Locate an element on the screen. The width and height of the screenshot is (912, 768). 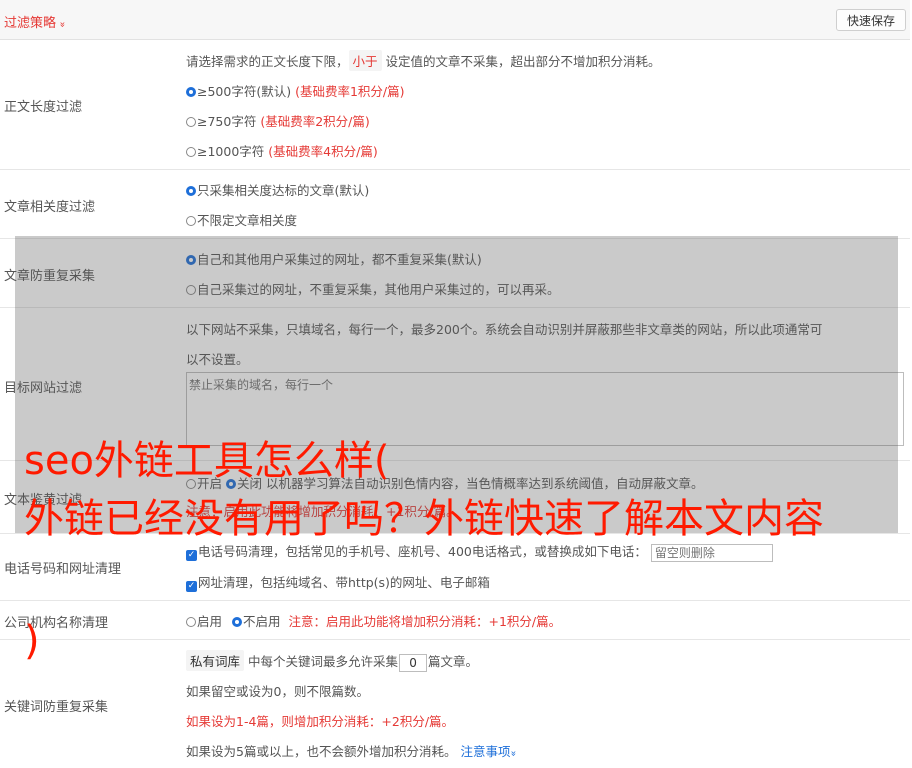
org-name-on: 启用 is located at coordinates (204, 621).